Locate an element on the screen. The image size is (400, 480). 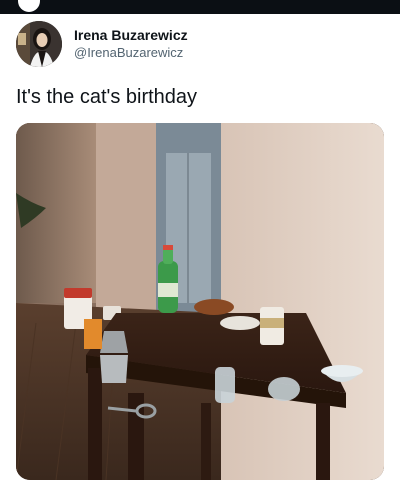
tweet-header: Irena Buzarewicz @IrenaBuzarewicz is located at coordinates (201, 44).